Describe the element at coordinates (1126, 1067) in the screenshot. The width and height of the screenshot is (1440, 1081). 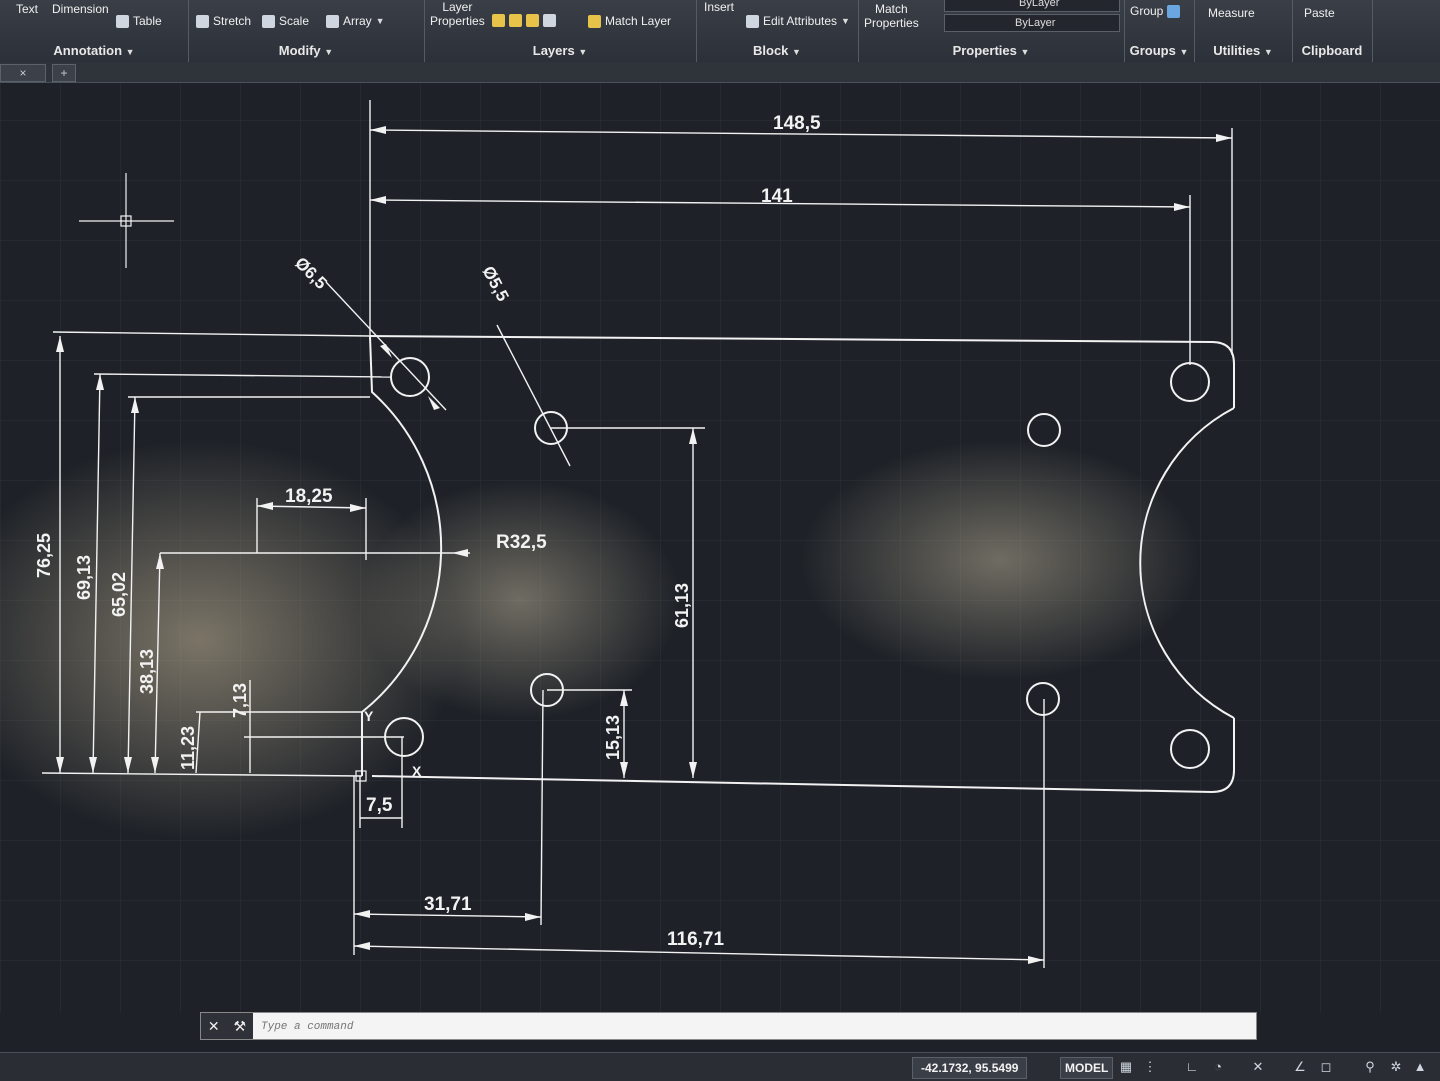
I see `grid-icon: ▦` at that location.